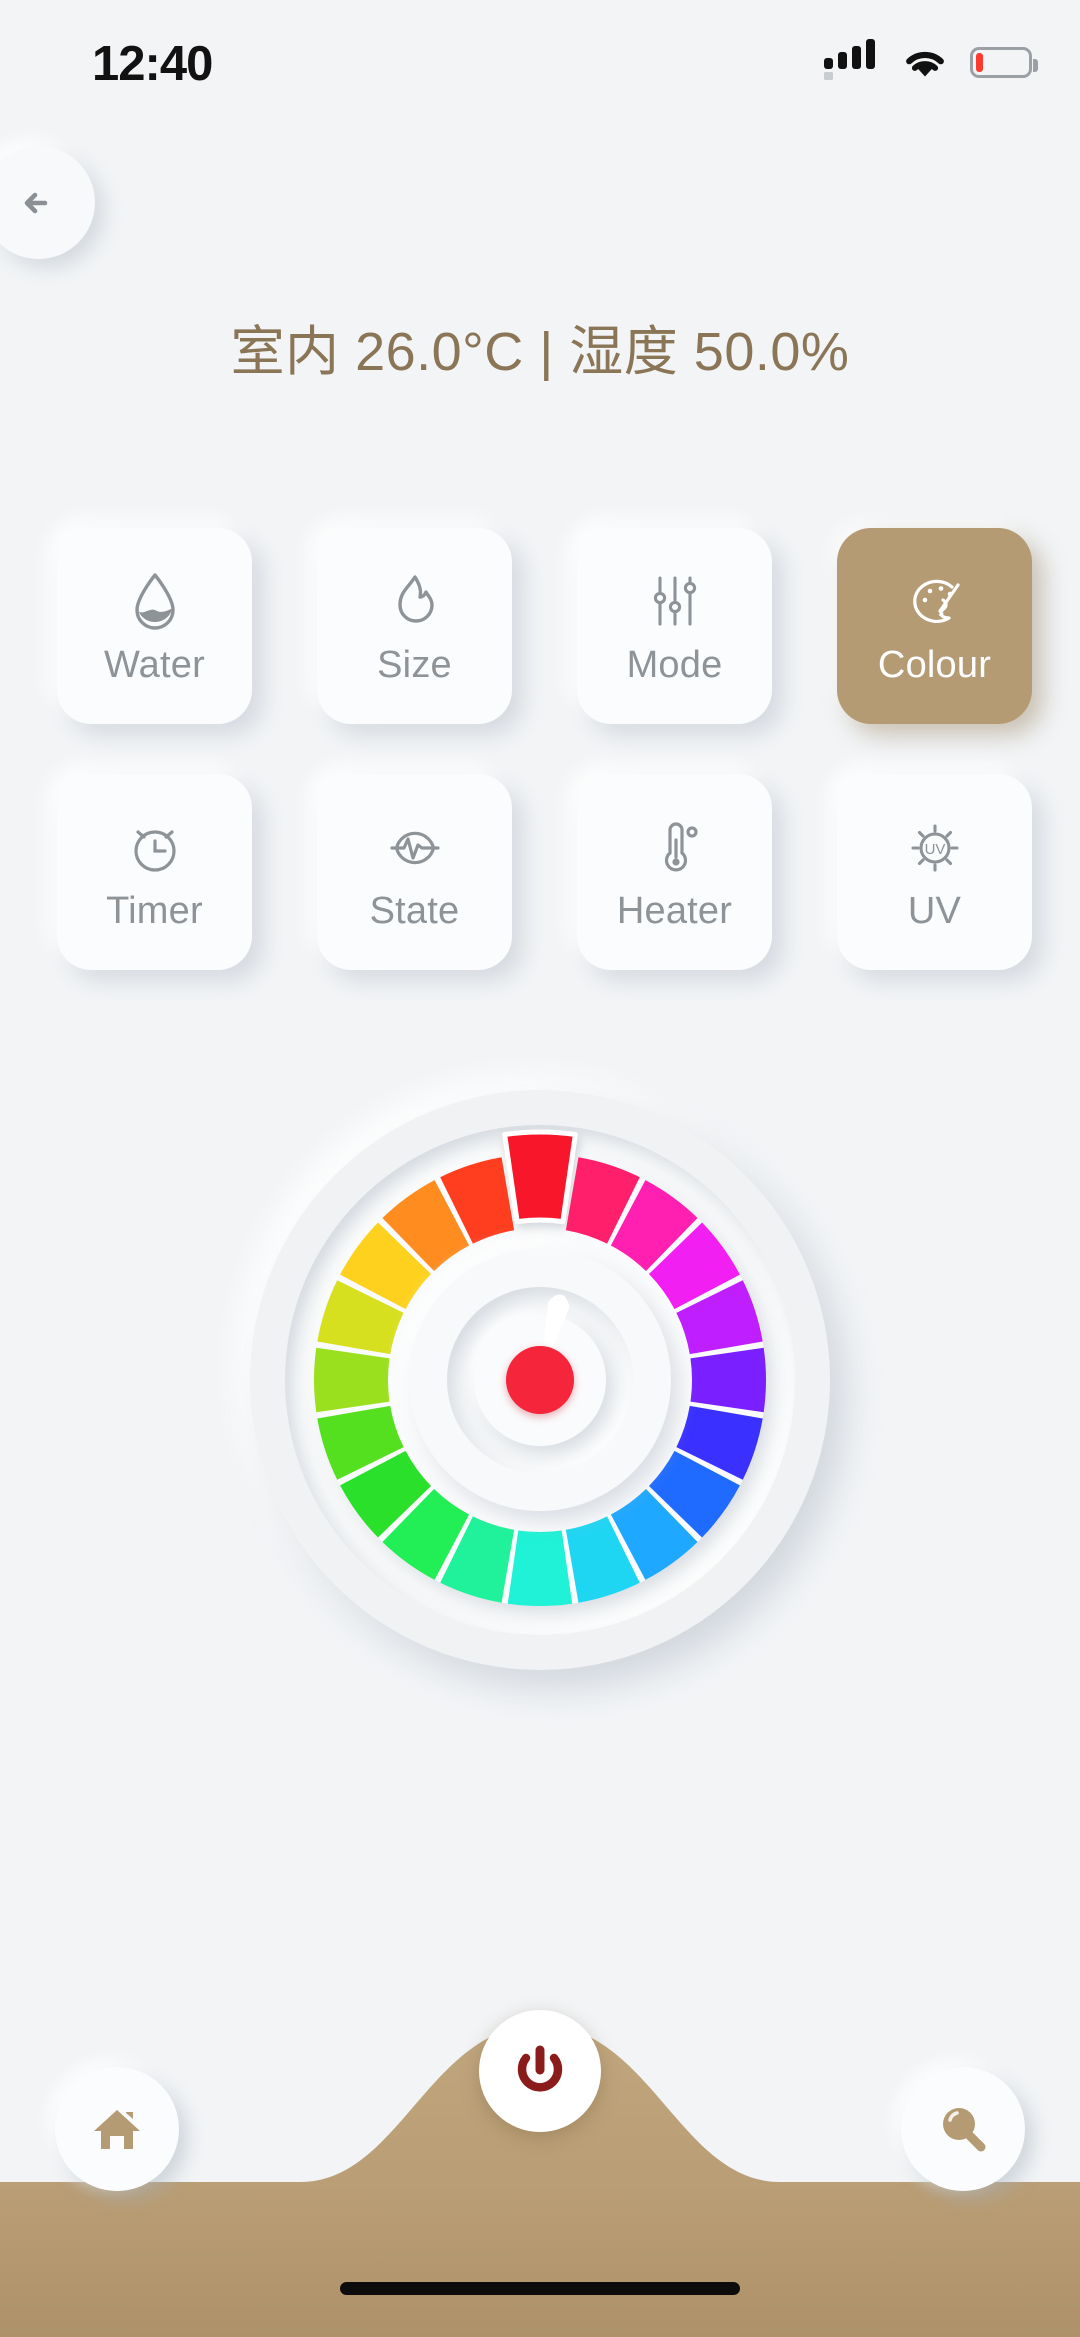 The height and width of the screenshot is (2337, 1080). I want to click on nav-search-button, so click(963, 2129).